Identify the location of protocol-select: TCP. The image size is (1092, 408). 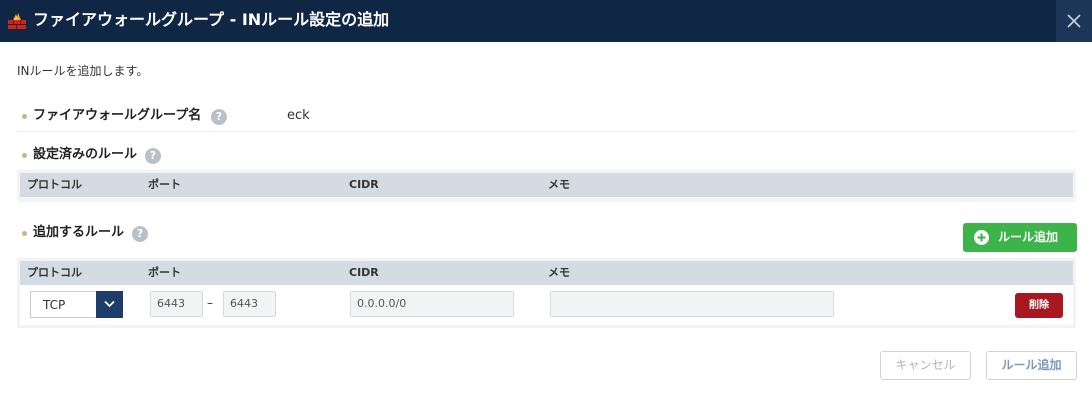
(76, 304).